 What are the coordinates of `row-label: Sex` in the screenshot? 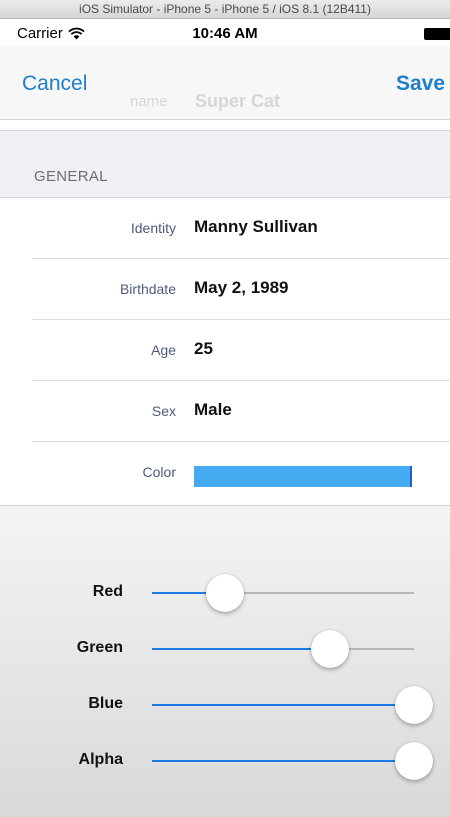 It's located at (163, 411).